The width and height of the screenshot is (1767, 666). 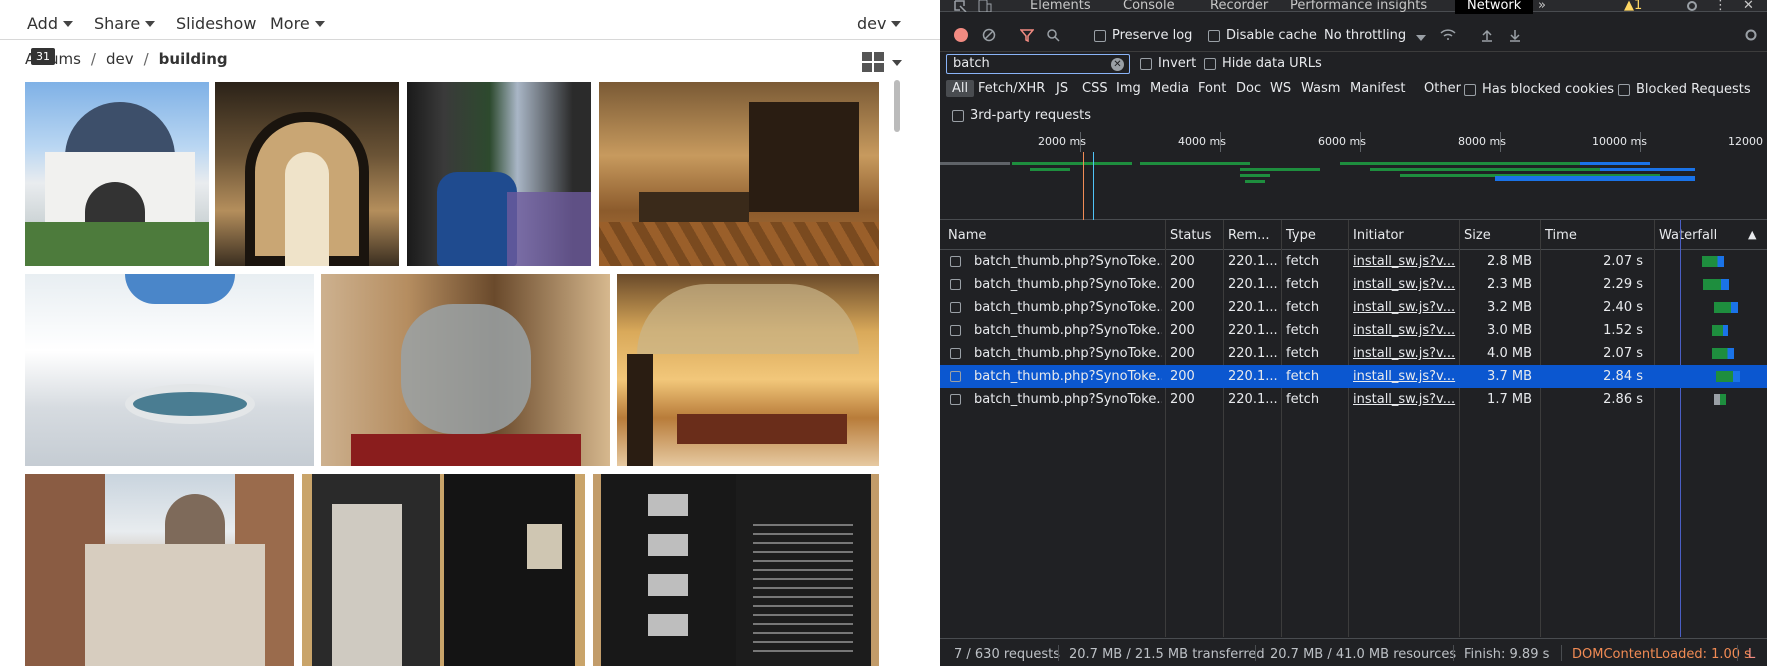 What do you see at coordinates (961, 6) in the screenshot?
I see `inspect-icon` at bounding box center [961, 6].